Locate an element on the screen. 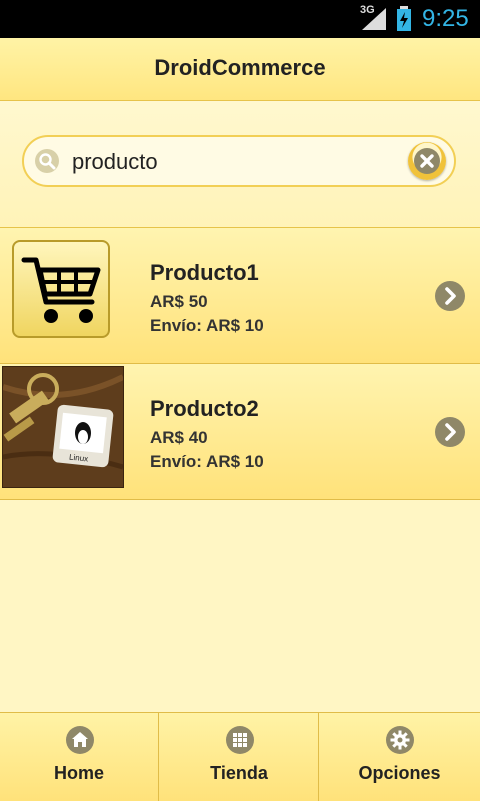  linux-keychain-photo: Linux is located at coordinates (63, 427).